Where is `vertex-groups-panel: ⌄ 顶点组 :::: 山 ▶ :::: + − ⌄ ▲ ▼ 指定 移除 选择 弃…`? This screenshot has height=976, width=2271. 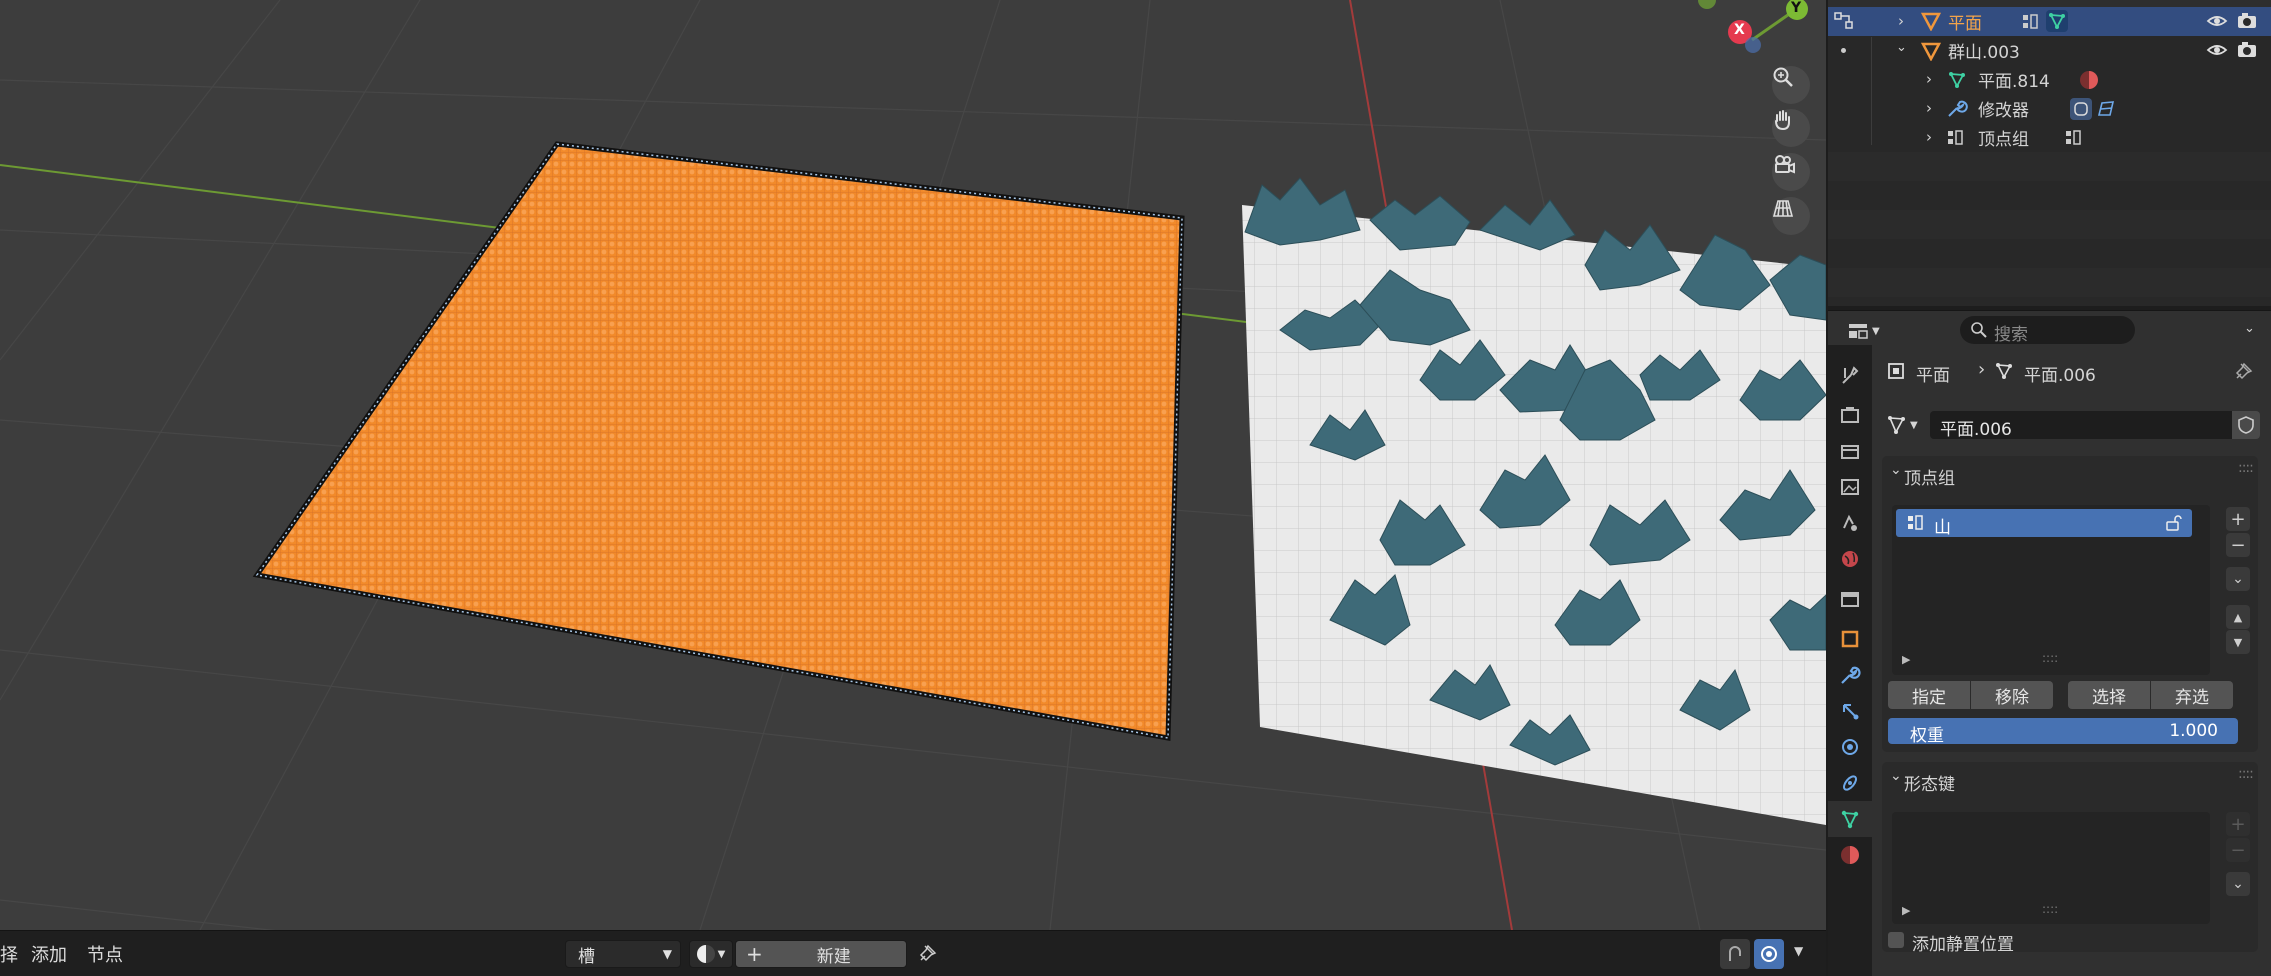
vertex-groups-panel: ⌄ 顶点组 :::: 山 ▶ :::: + − ⌄ ▲ ▼ 指定 移除 选择 弃… is located at coordinates (2070, 604).